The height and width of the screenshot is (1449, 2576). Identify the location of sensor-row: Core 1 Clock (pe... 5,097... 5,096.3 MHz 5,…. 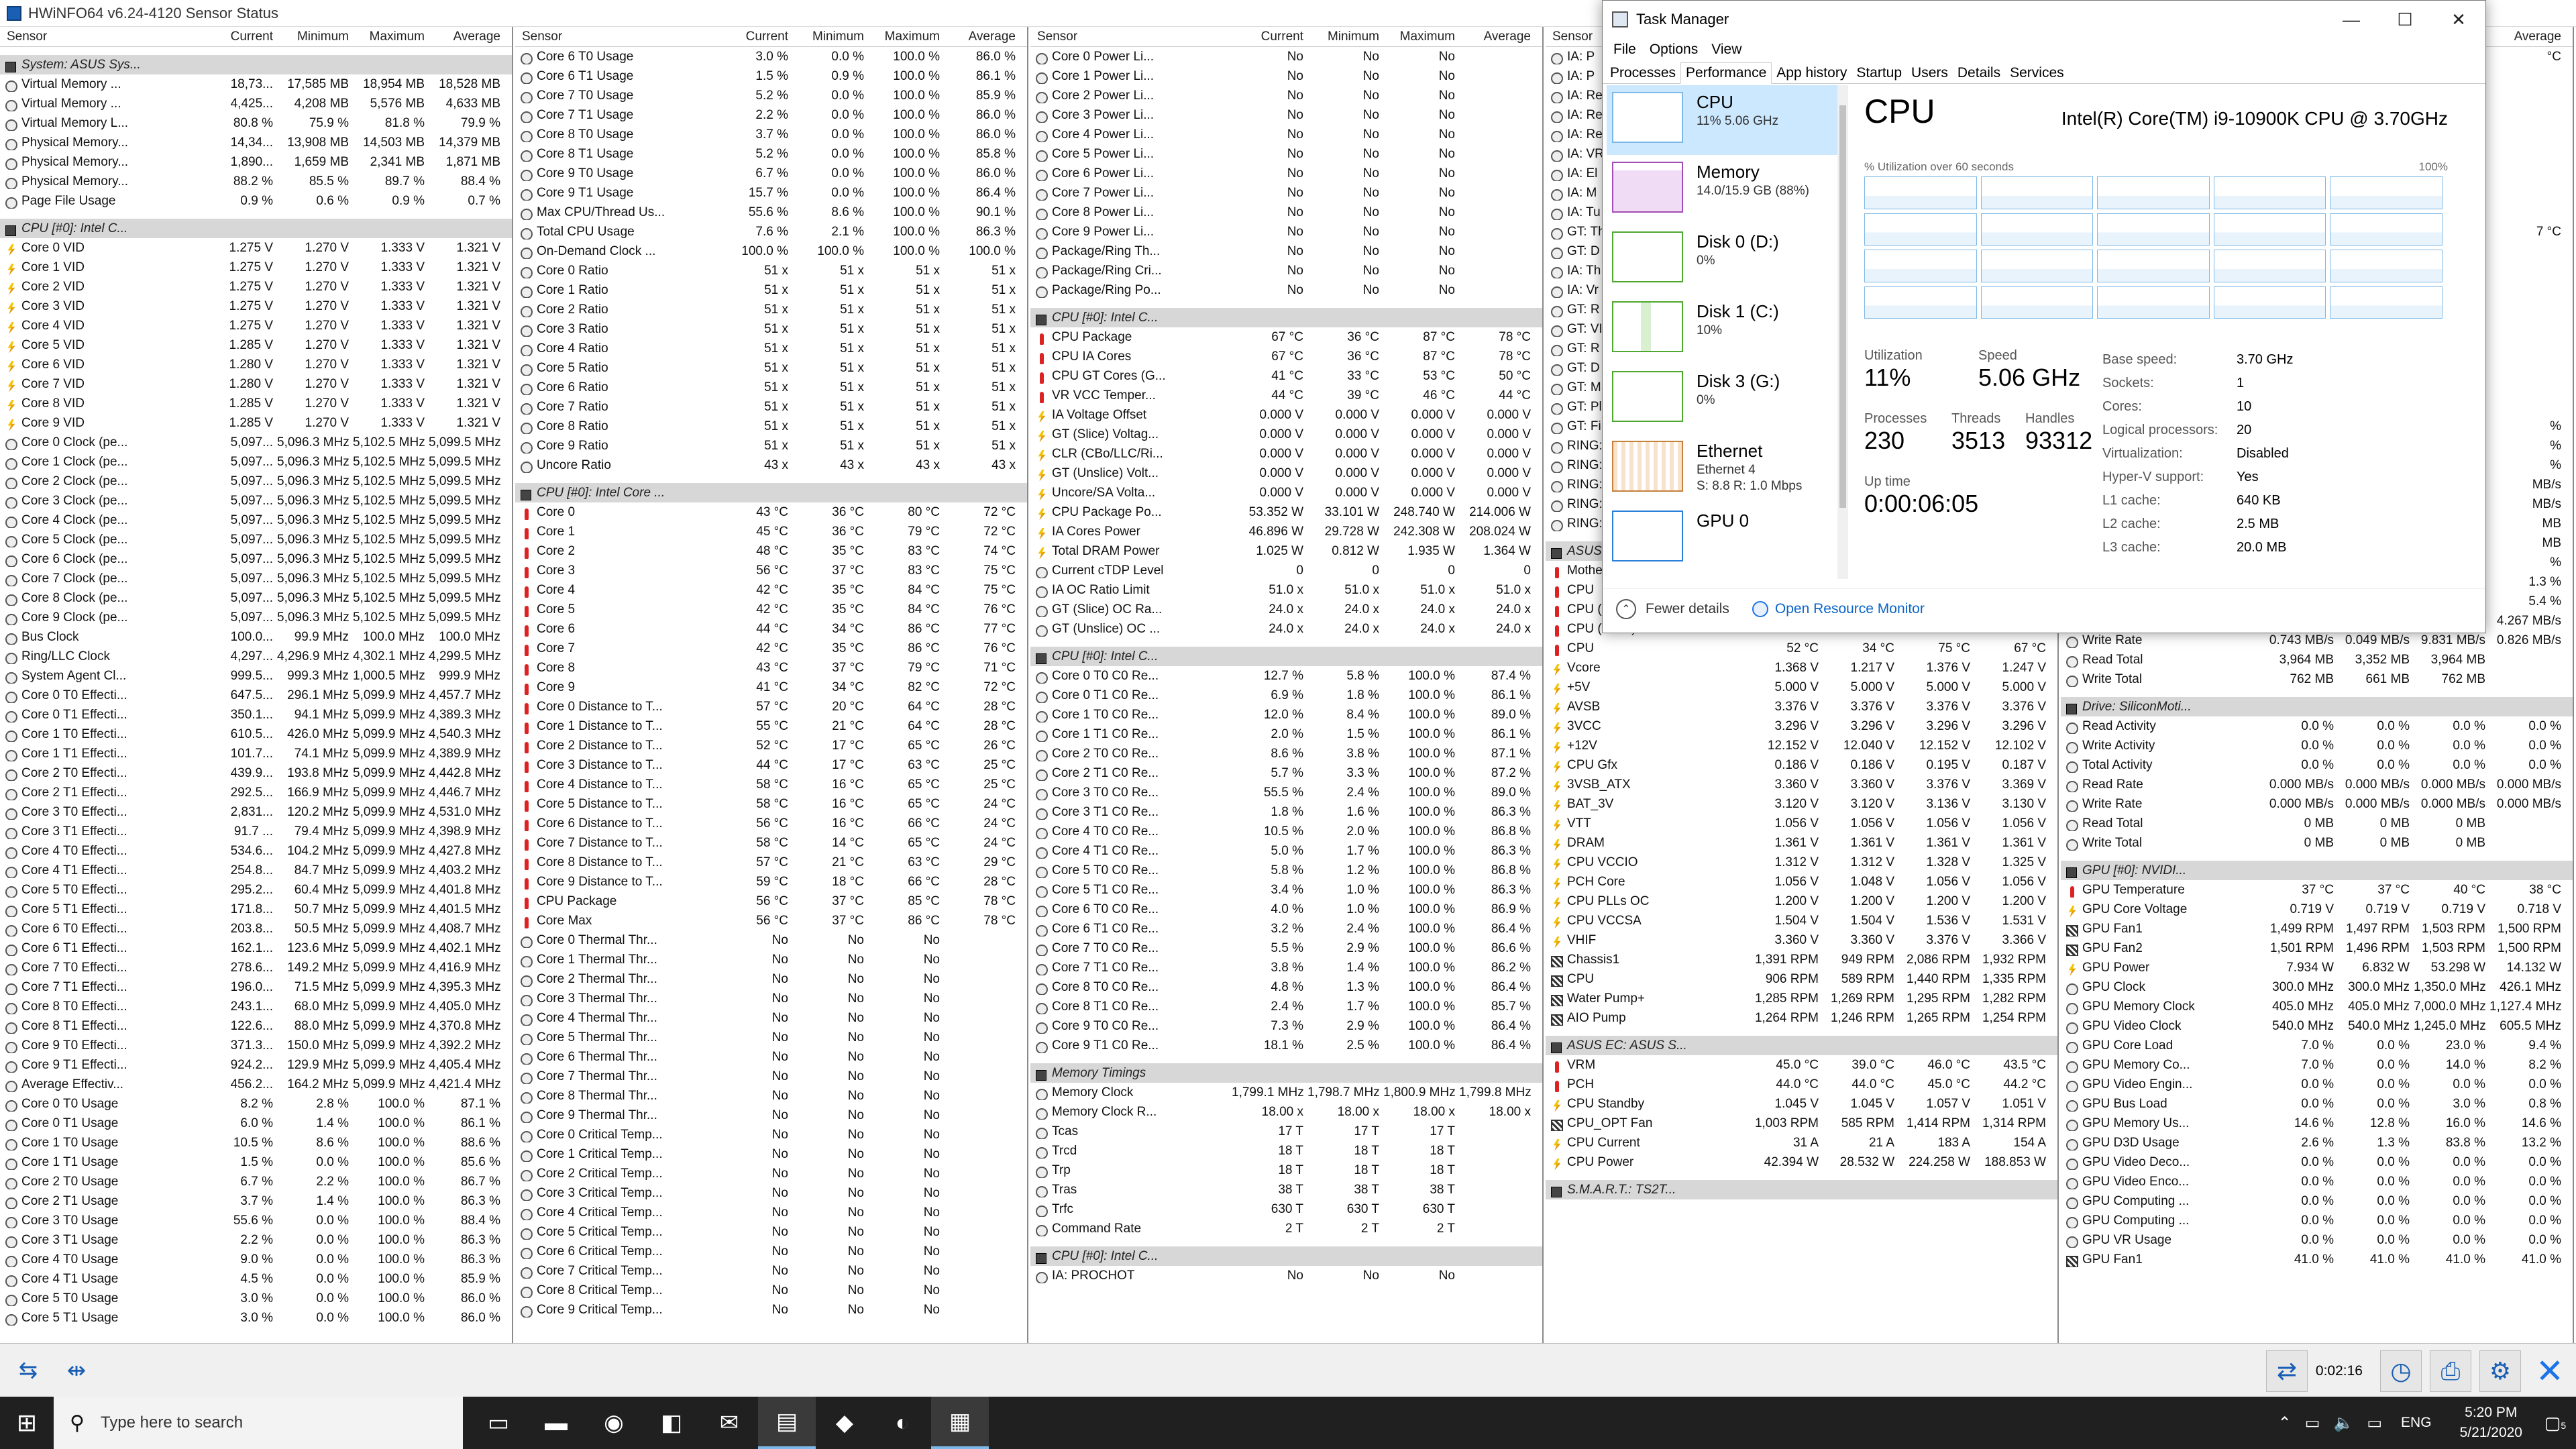
(256, 462).